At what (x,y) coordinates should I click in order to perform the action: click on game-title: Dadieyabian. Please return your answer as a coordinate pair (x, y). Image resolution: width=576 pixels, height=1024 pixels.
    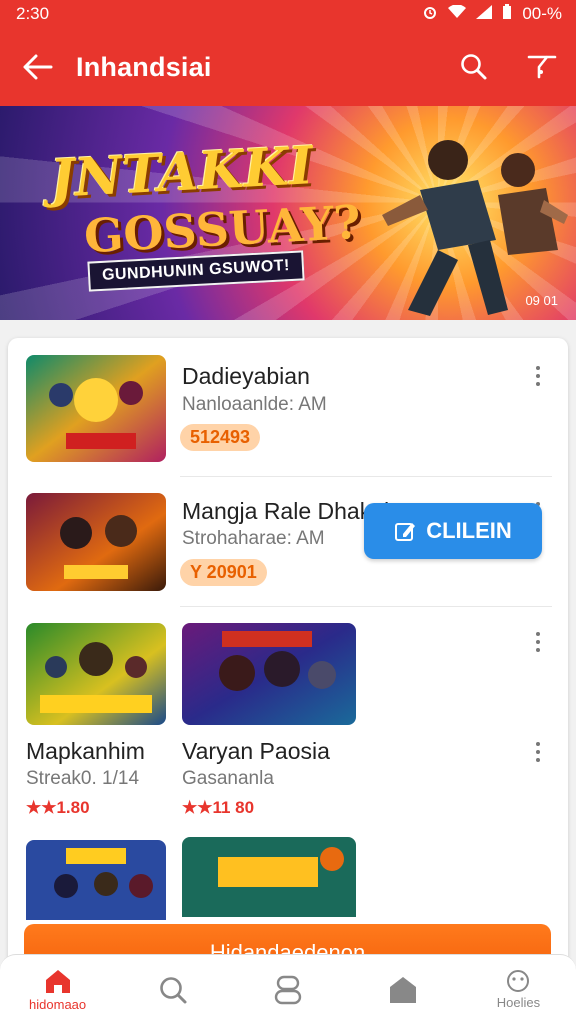
    Looking at the image, I should click on (246, 376).